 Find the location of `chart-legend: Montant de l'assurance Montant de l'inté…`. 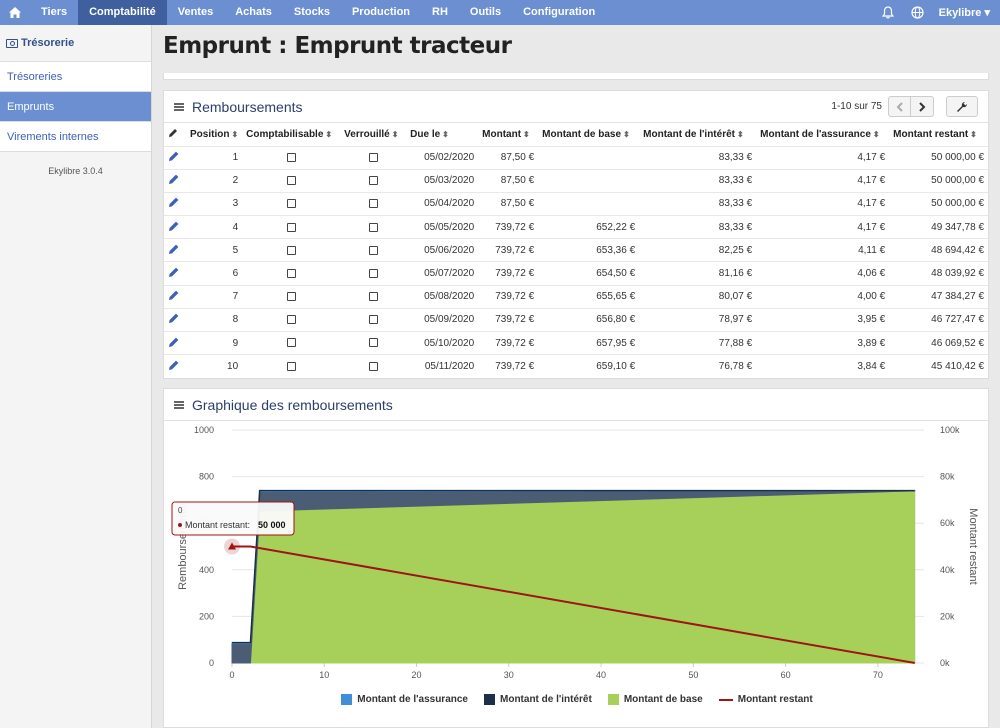

chart-legend: Montant de l'assurance Montant de l'inté… is located at coordinates (577, 699).